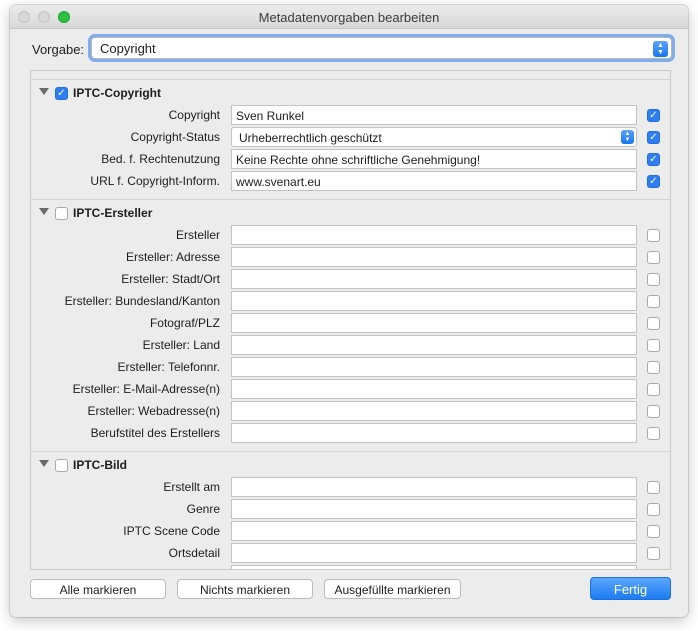 The height and width of the screenshot is (631, 698). Describe the element at coordinates (194, 115) in the screenshot. I see `field-label: Copyright` at that location.